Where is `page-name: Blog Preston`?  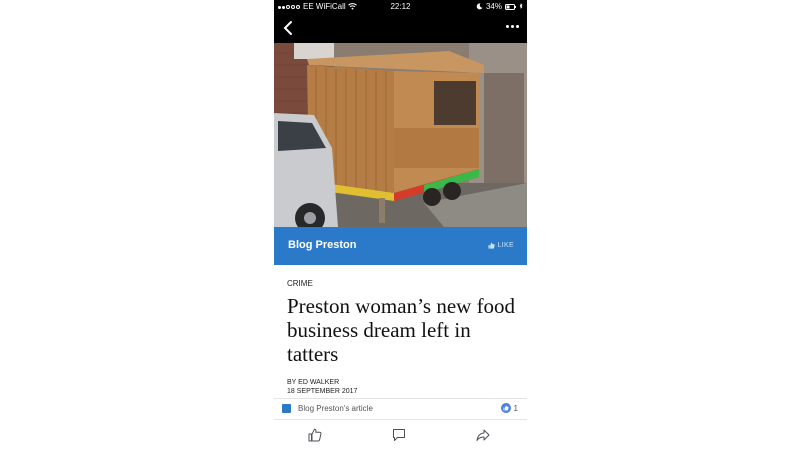
page-name: Blog Preston is located at coordinates (322, 245).